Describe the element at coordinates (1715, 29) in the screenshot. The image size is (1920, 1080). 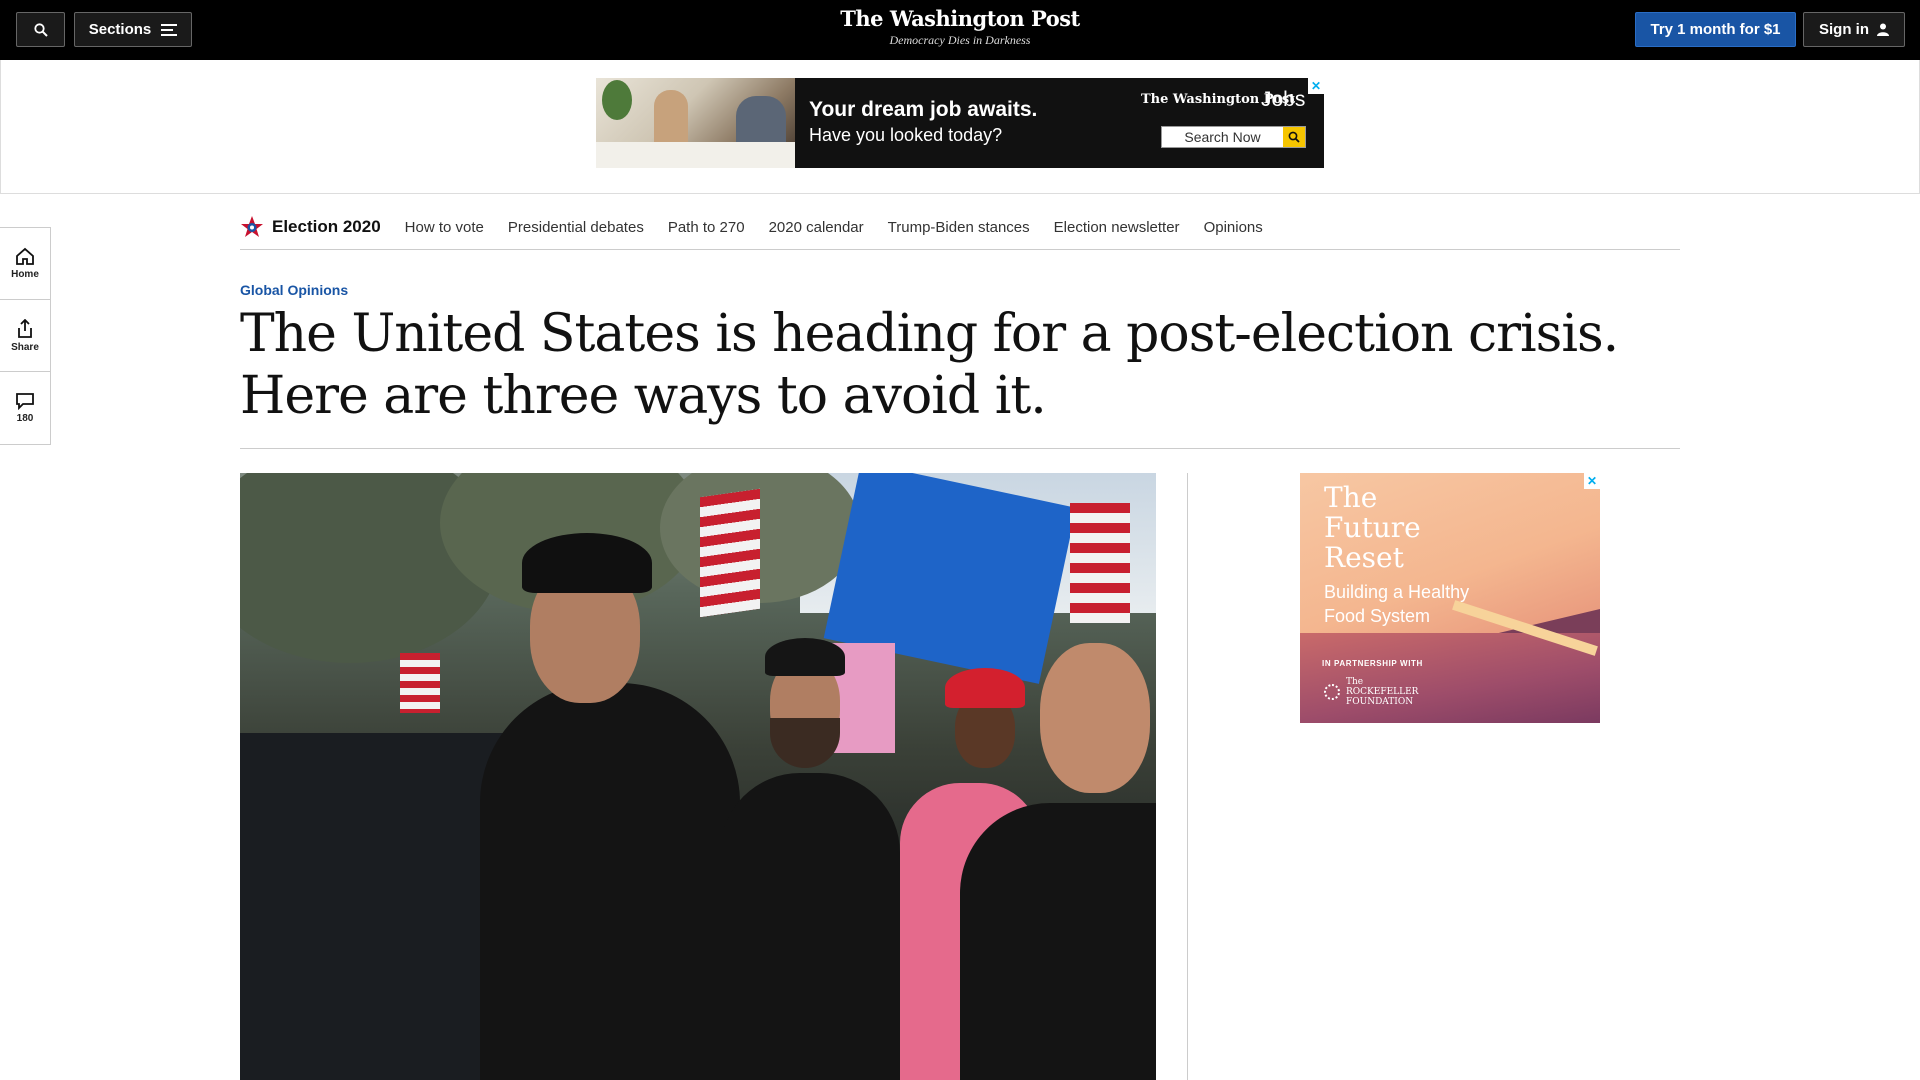
I see `subscribe-button: Try 1 month for $1` at that location.